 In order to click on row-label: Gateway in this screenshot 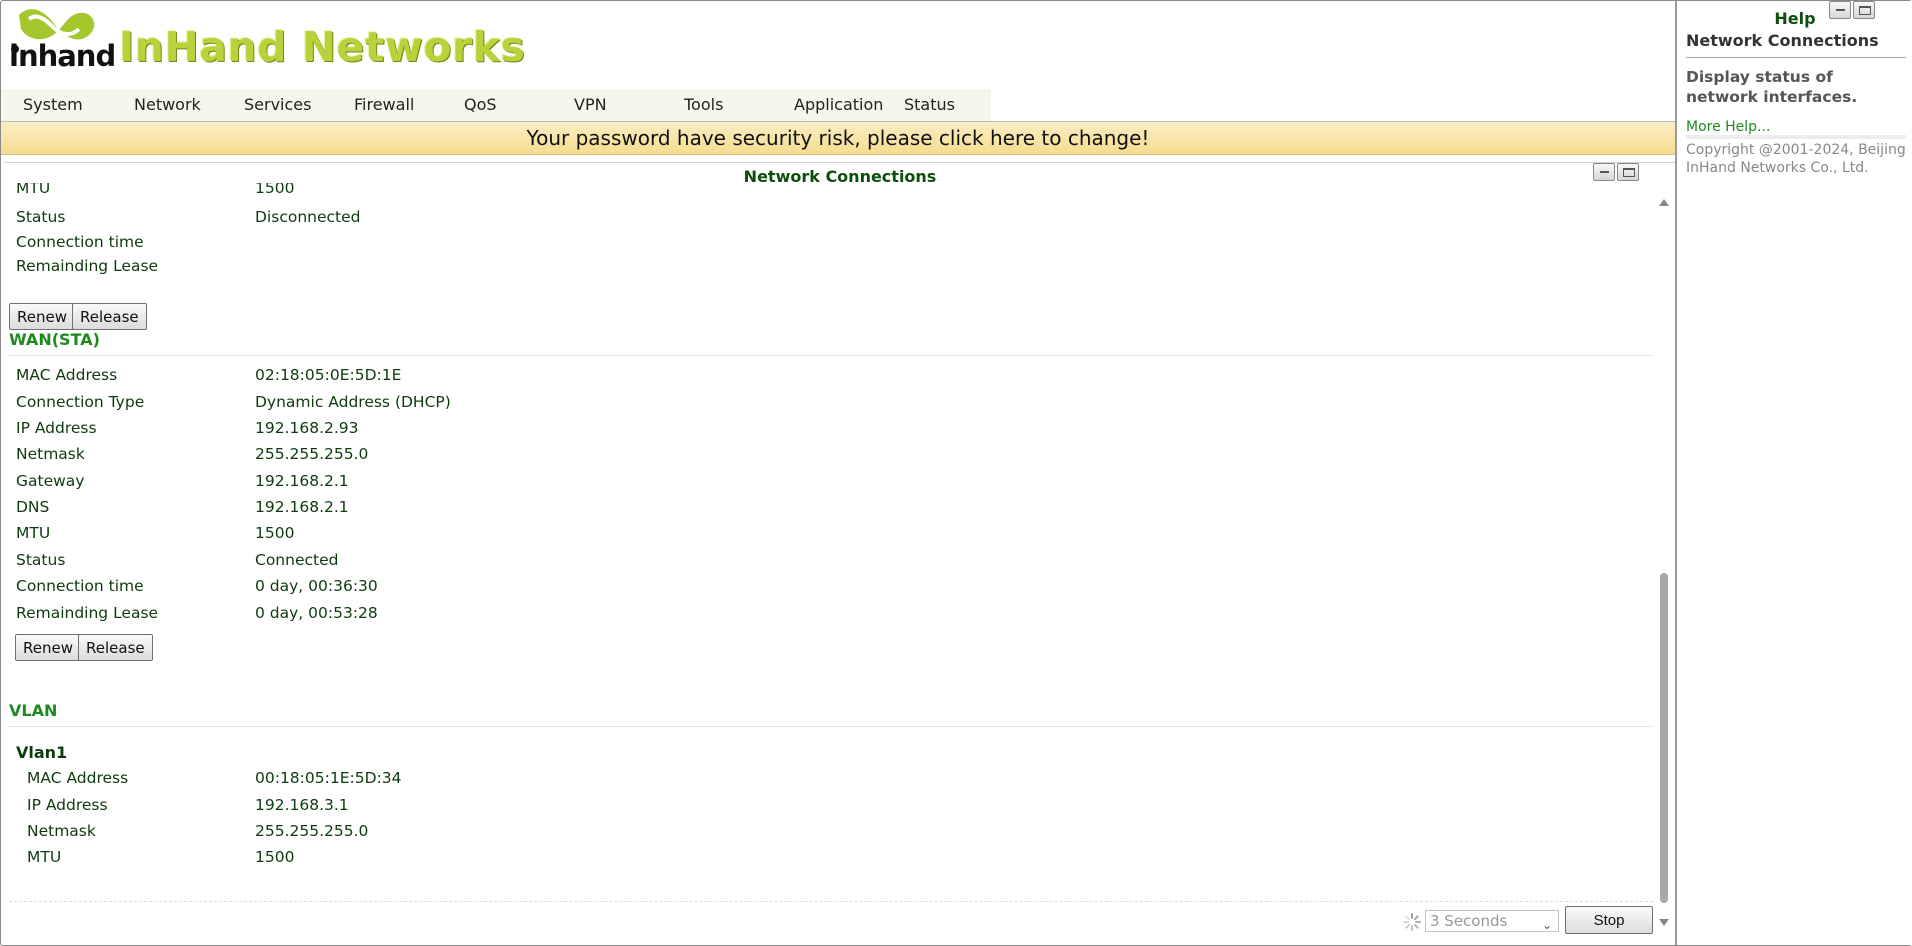, I will do `click(50, 481)`.